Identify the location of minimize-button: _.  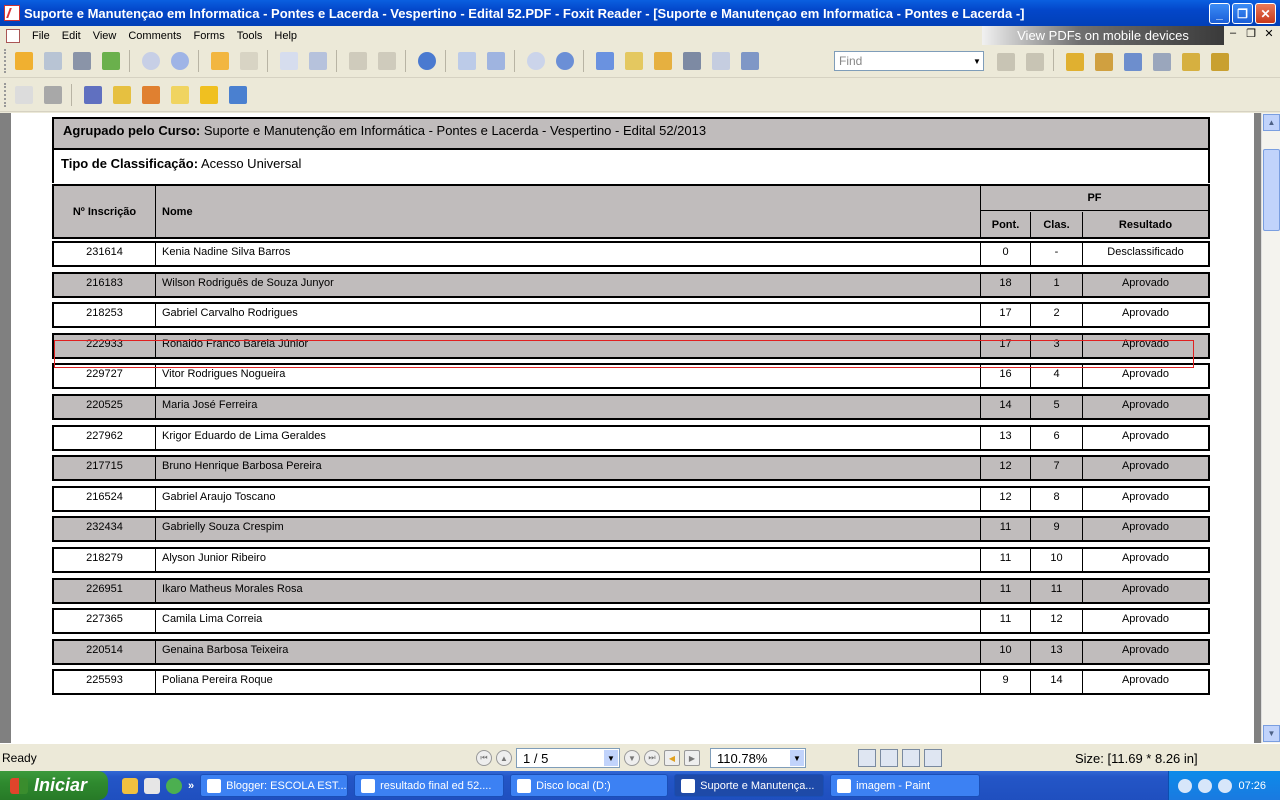
(1219, 13).